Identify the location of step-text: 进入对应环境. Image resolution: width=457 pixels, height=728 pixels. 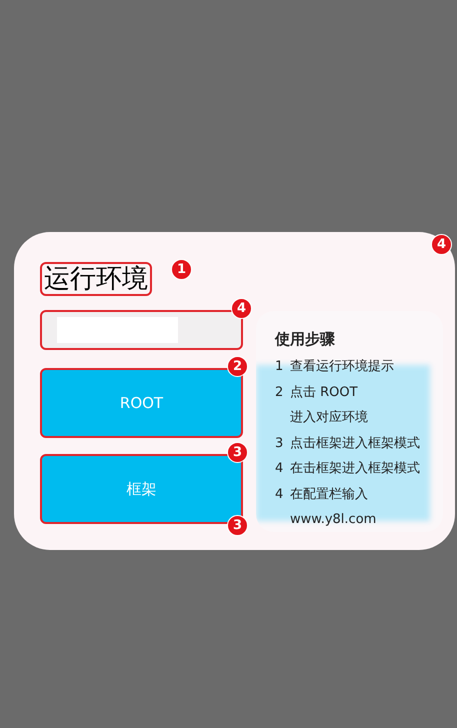
(329, 418).